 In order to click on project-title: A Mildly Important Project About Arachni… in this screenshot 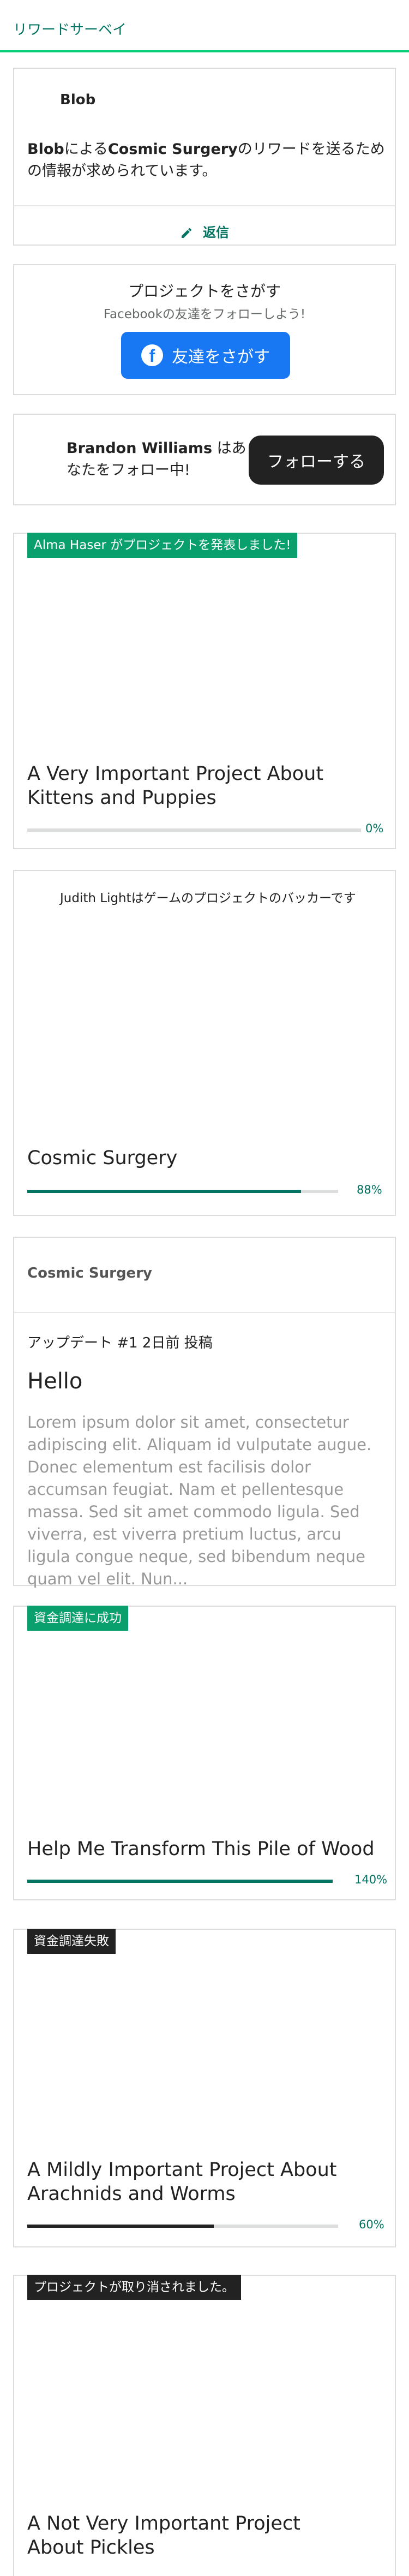, I will do `click(201, 2182)`.